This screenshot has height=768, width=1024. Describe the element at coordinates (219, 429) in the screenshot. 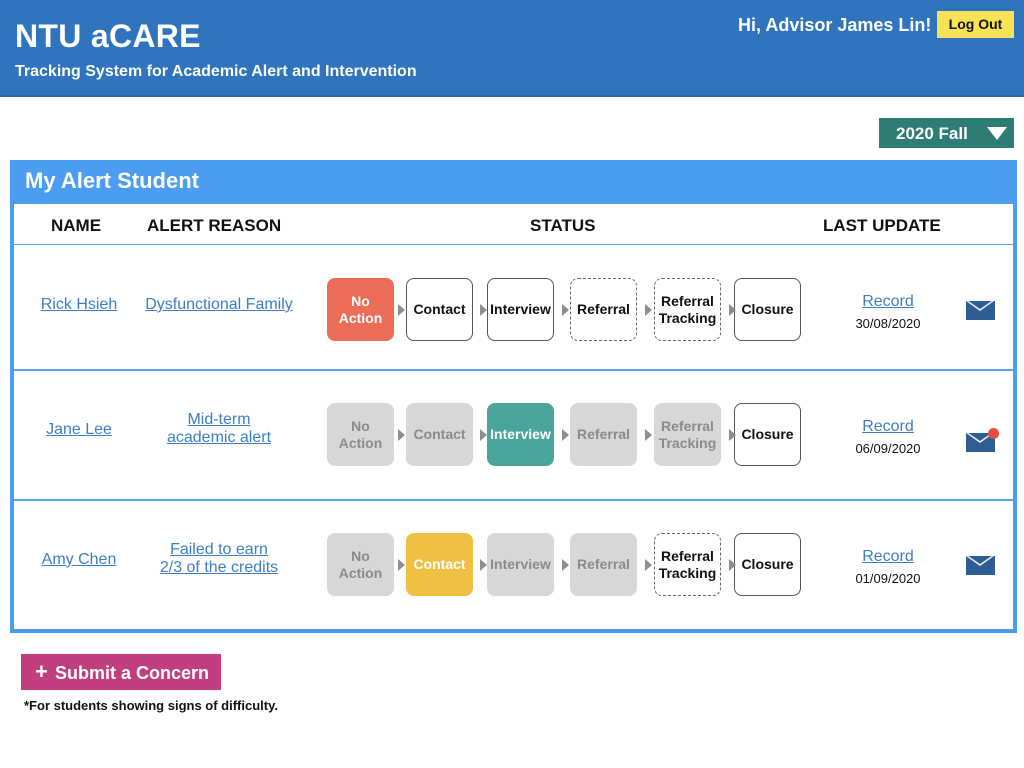

I see `alert-reason-link: Mid-term academic alert` at that location.